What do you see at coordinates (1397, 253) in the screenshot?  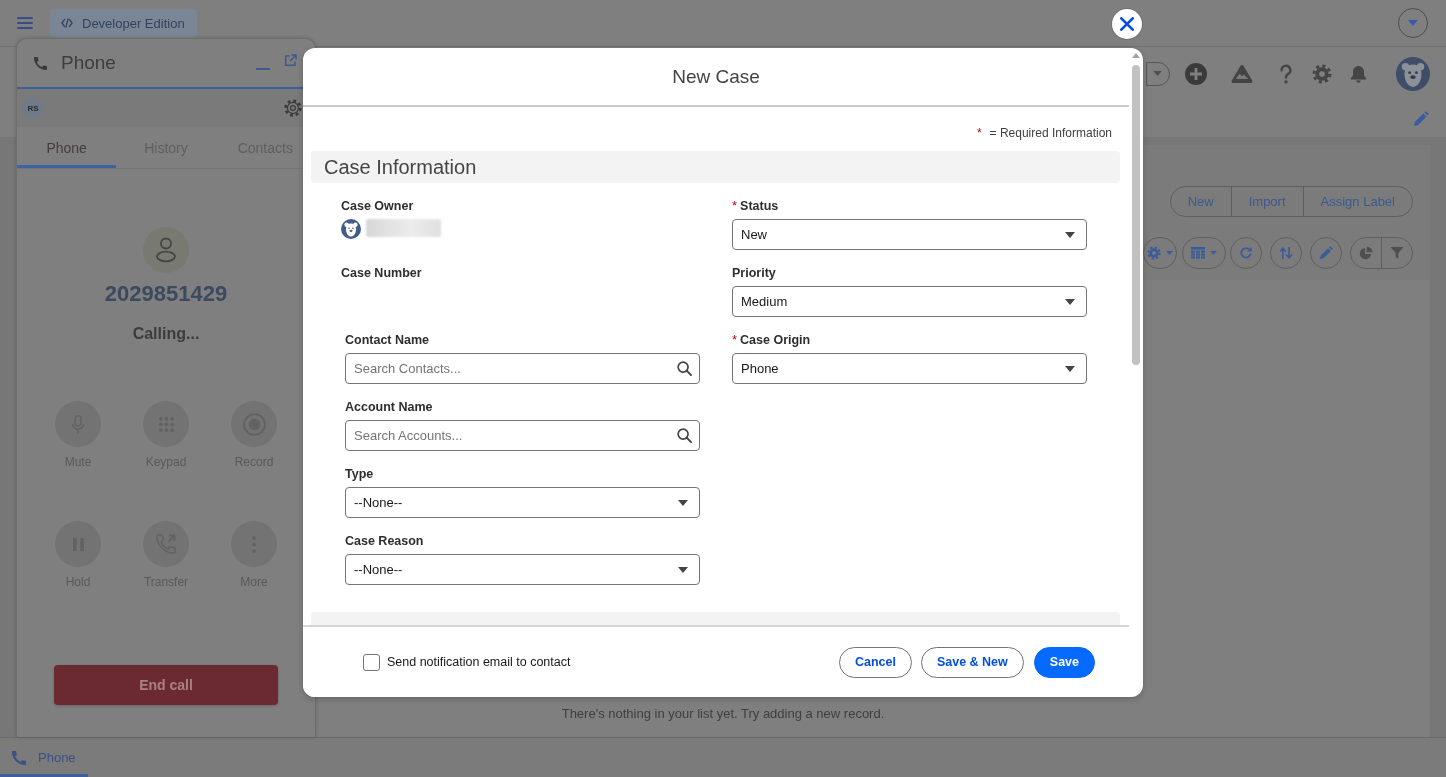 I see `filter-icon` at bounding box center [1397, 253].